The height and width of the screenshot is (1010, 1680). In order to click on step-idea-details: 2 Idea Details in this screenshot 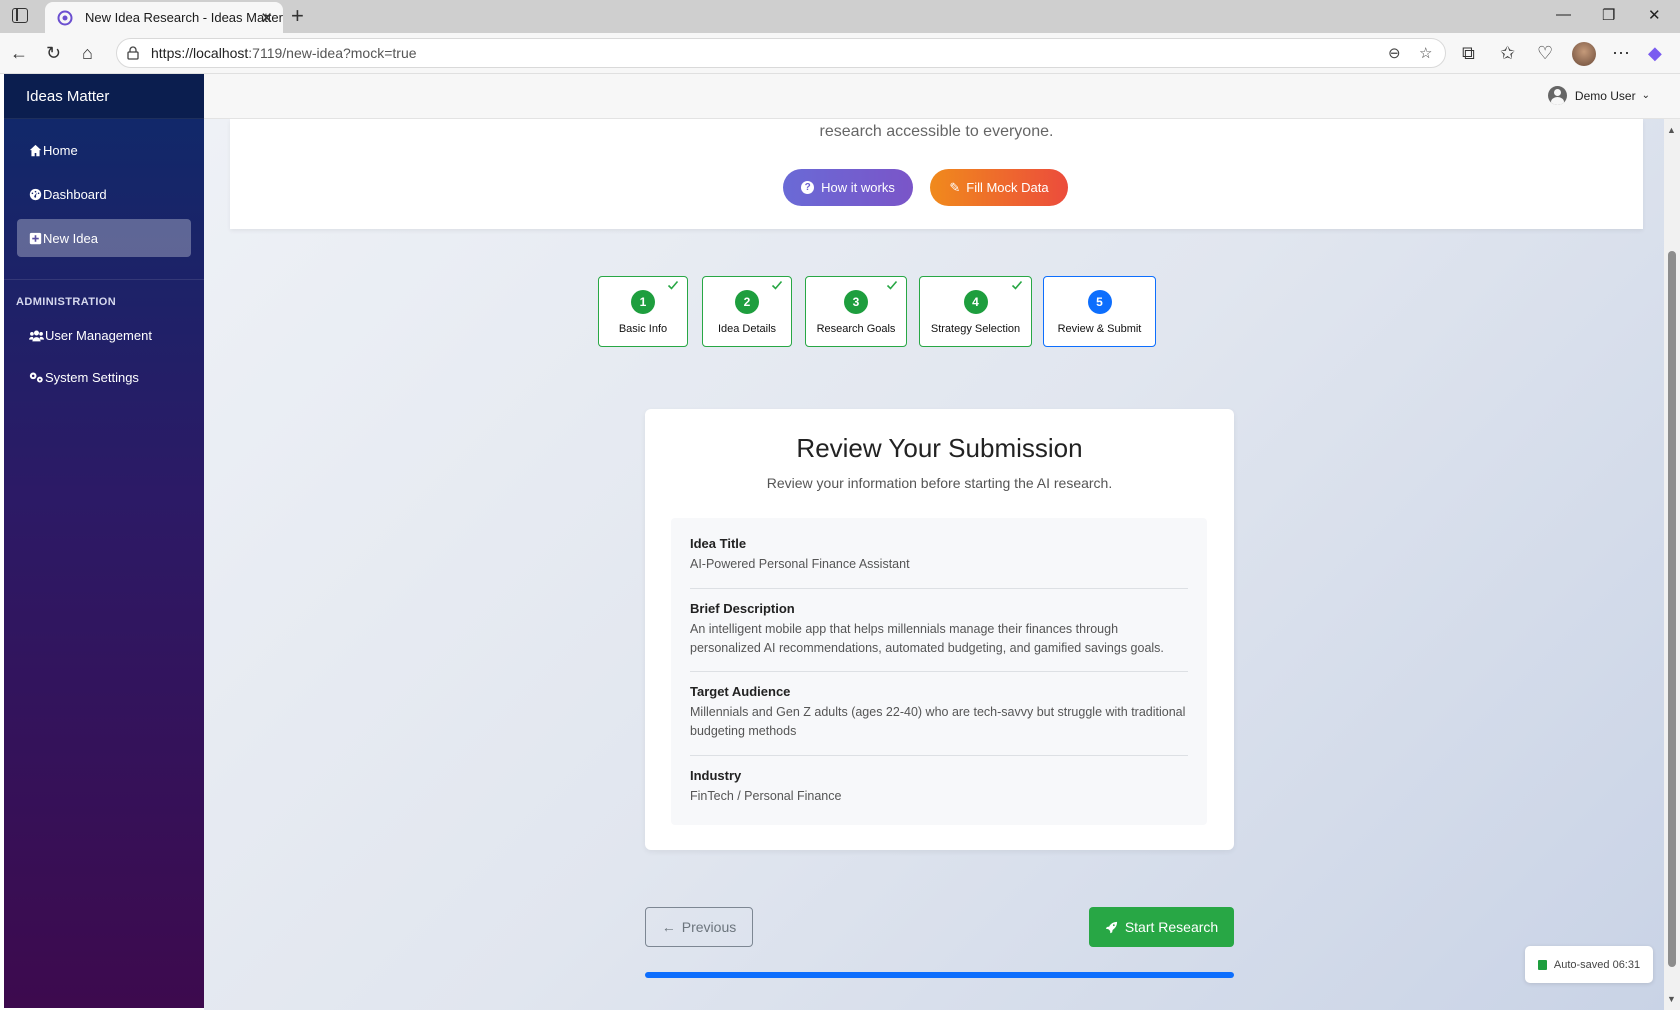, I will do `click(747, 311)`.